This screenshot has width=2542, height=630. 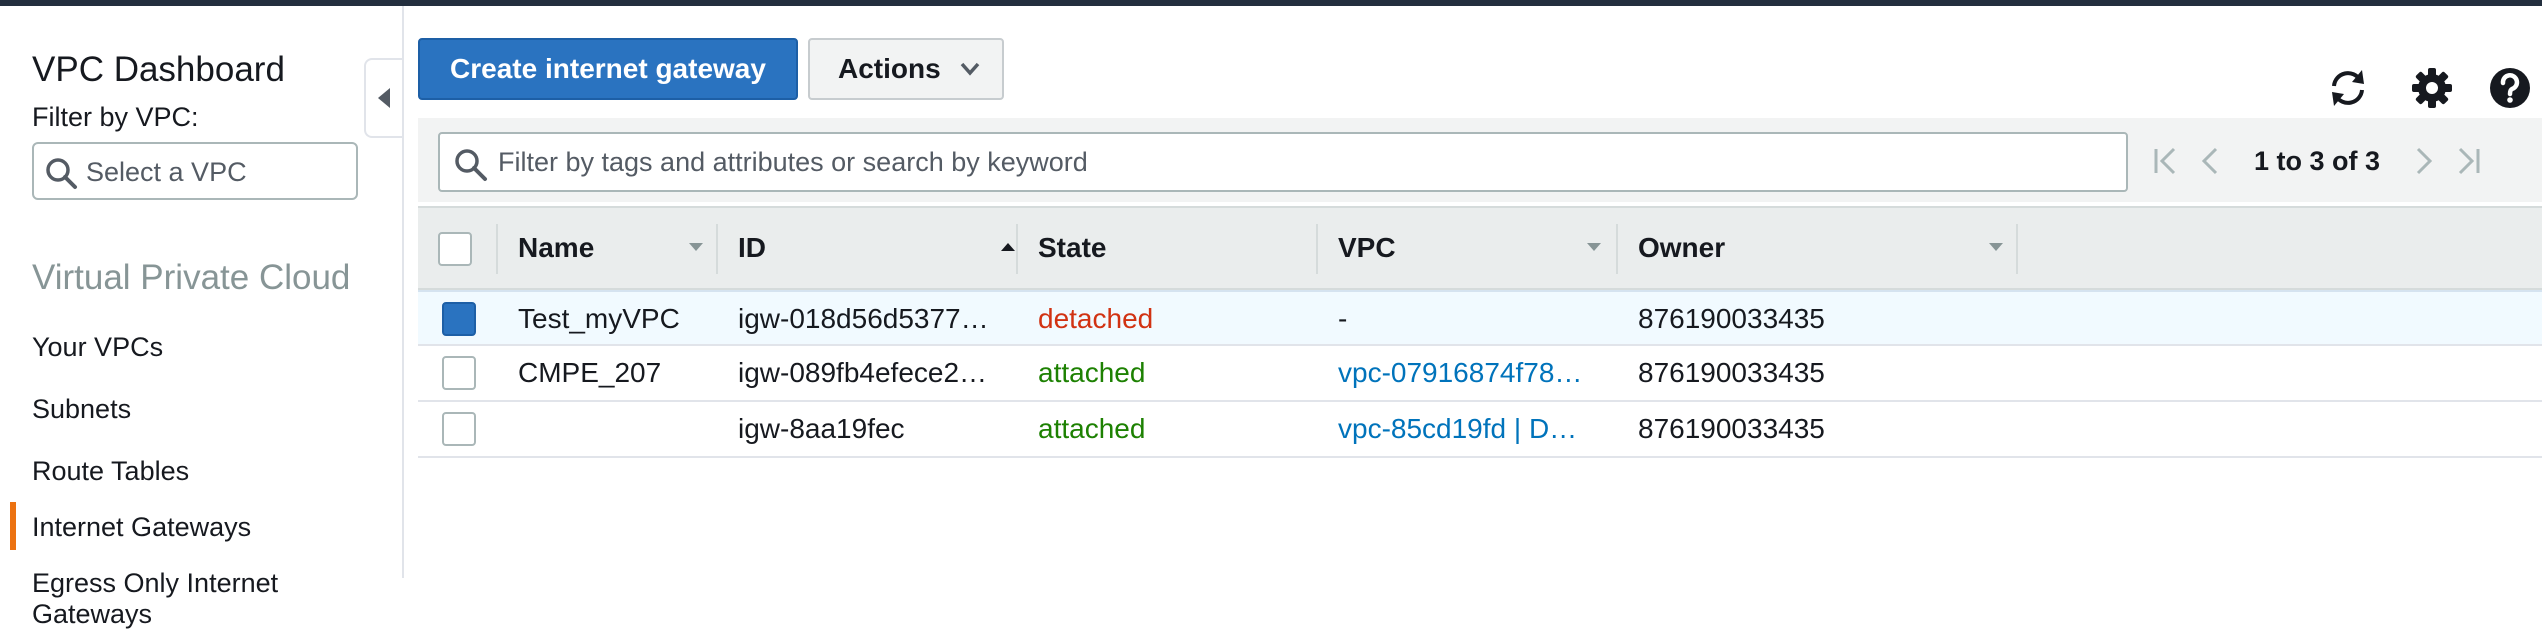 I want to click on column-header-id: ID, so click(x=883, y=248).